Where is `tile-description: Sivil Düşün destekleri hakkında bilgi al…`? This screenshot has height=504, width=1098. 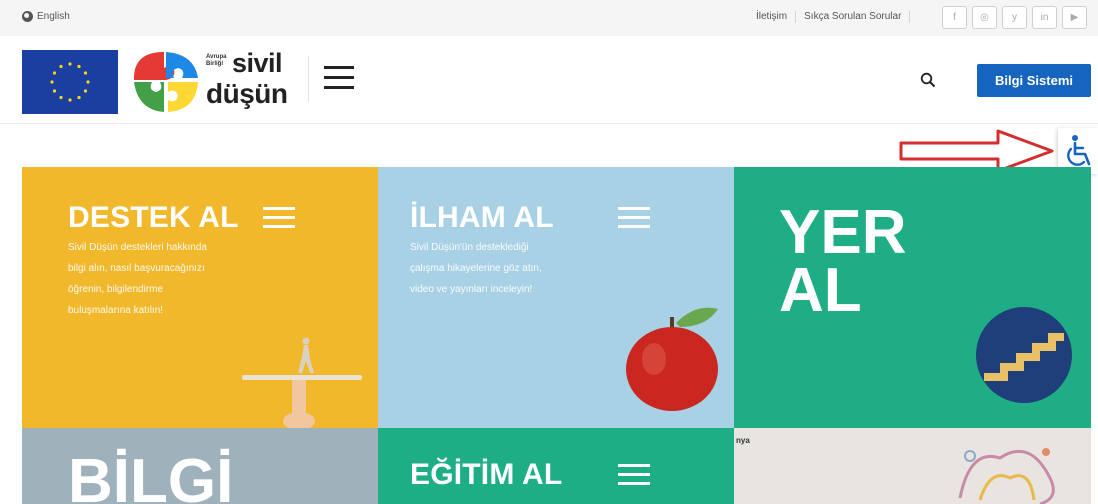 tile-description: Sivil Düşün destekleri hakkında bilgi al… is located at coordinates (137, 279).